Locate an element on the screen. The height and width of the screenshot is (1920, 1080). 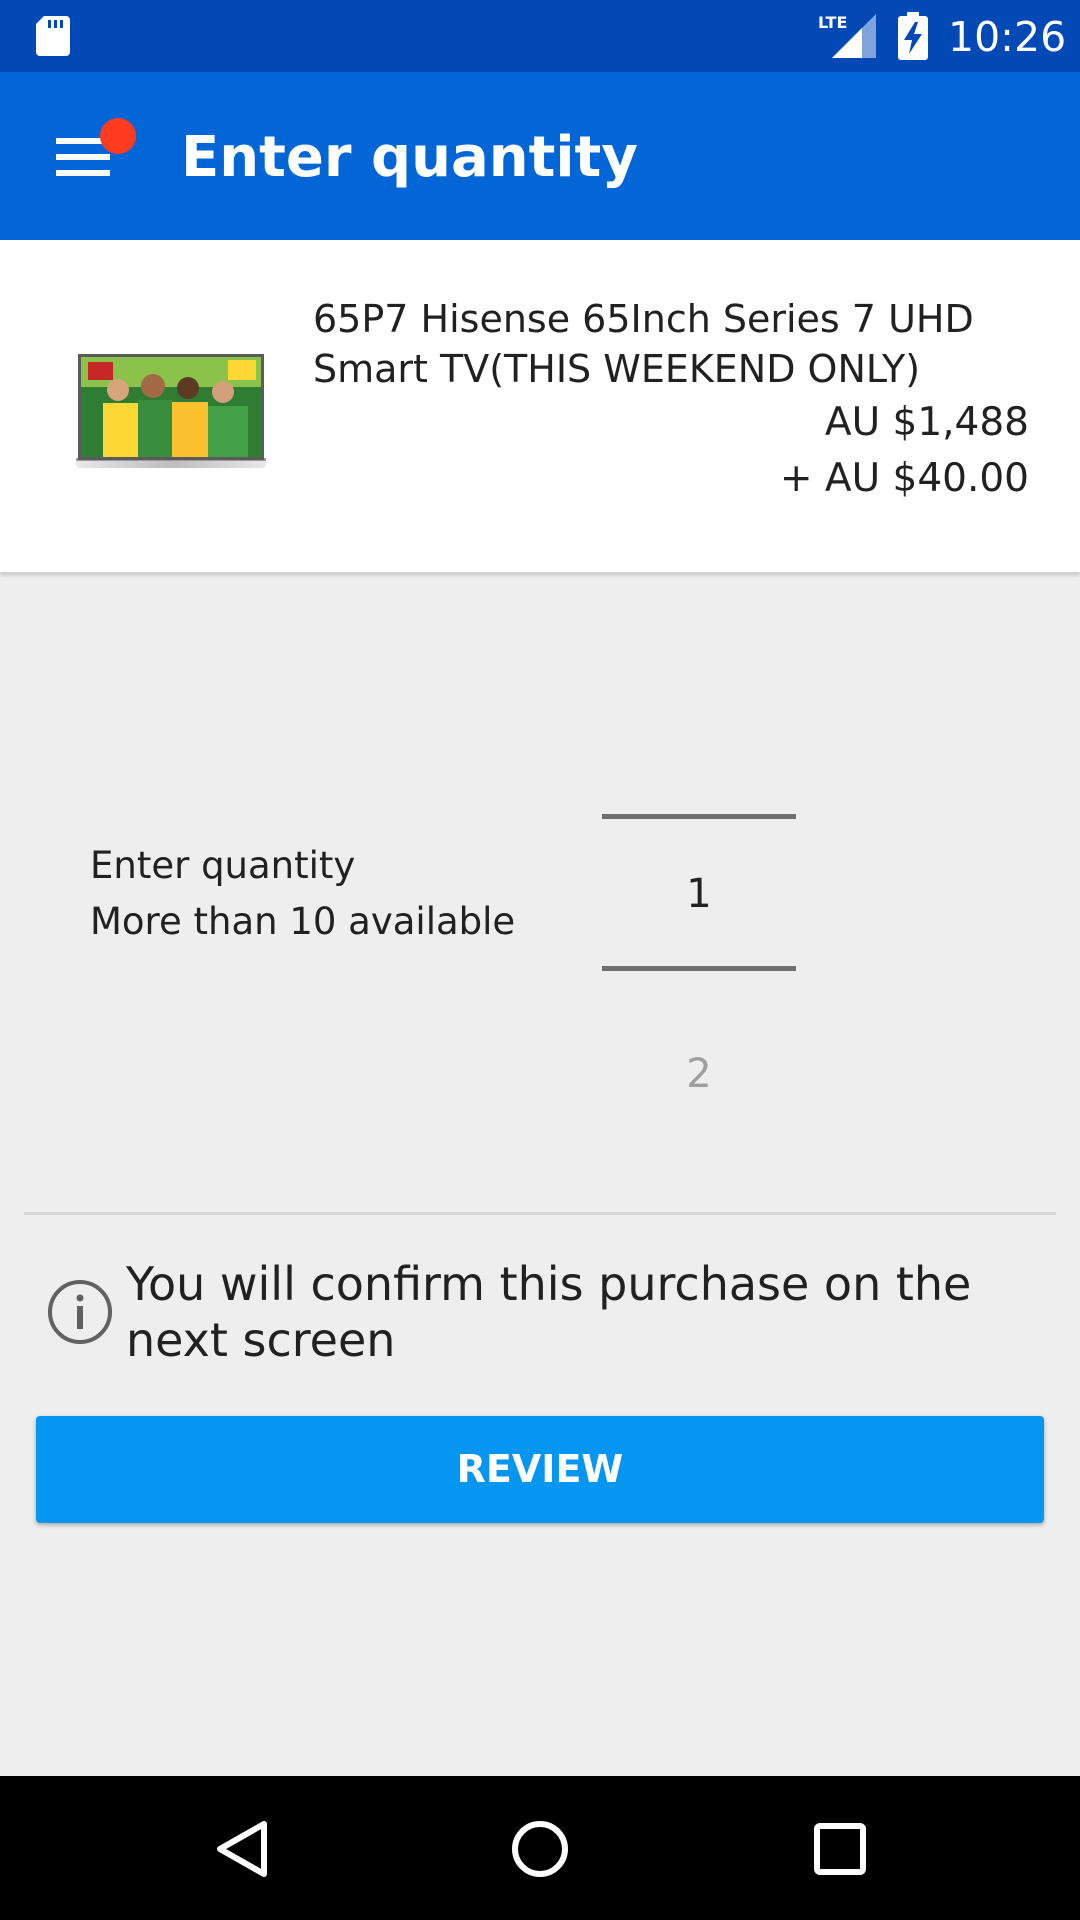
picker-bottom-divider is located at coordinates (699, 968).